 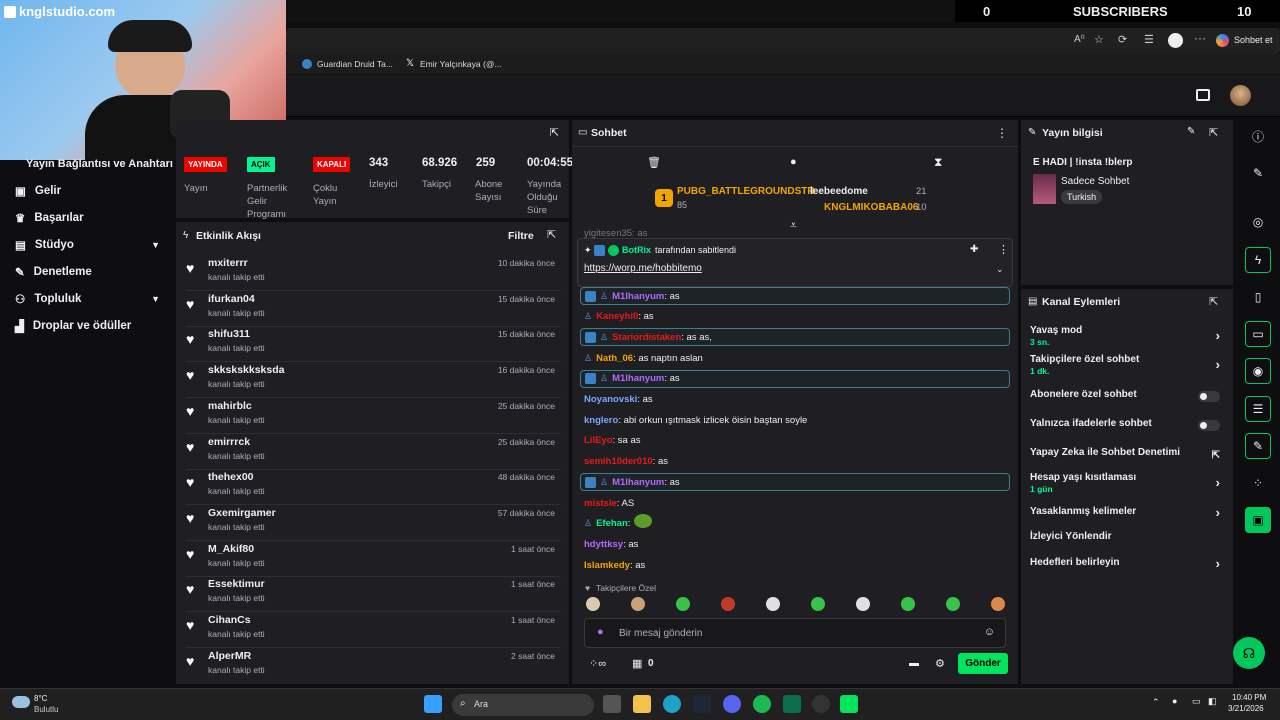 I want to click on bolt-icon: ϟ, so click(x=1258, y=260).